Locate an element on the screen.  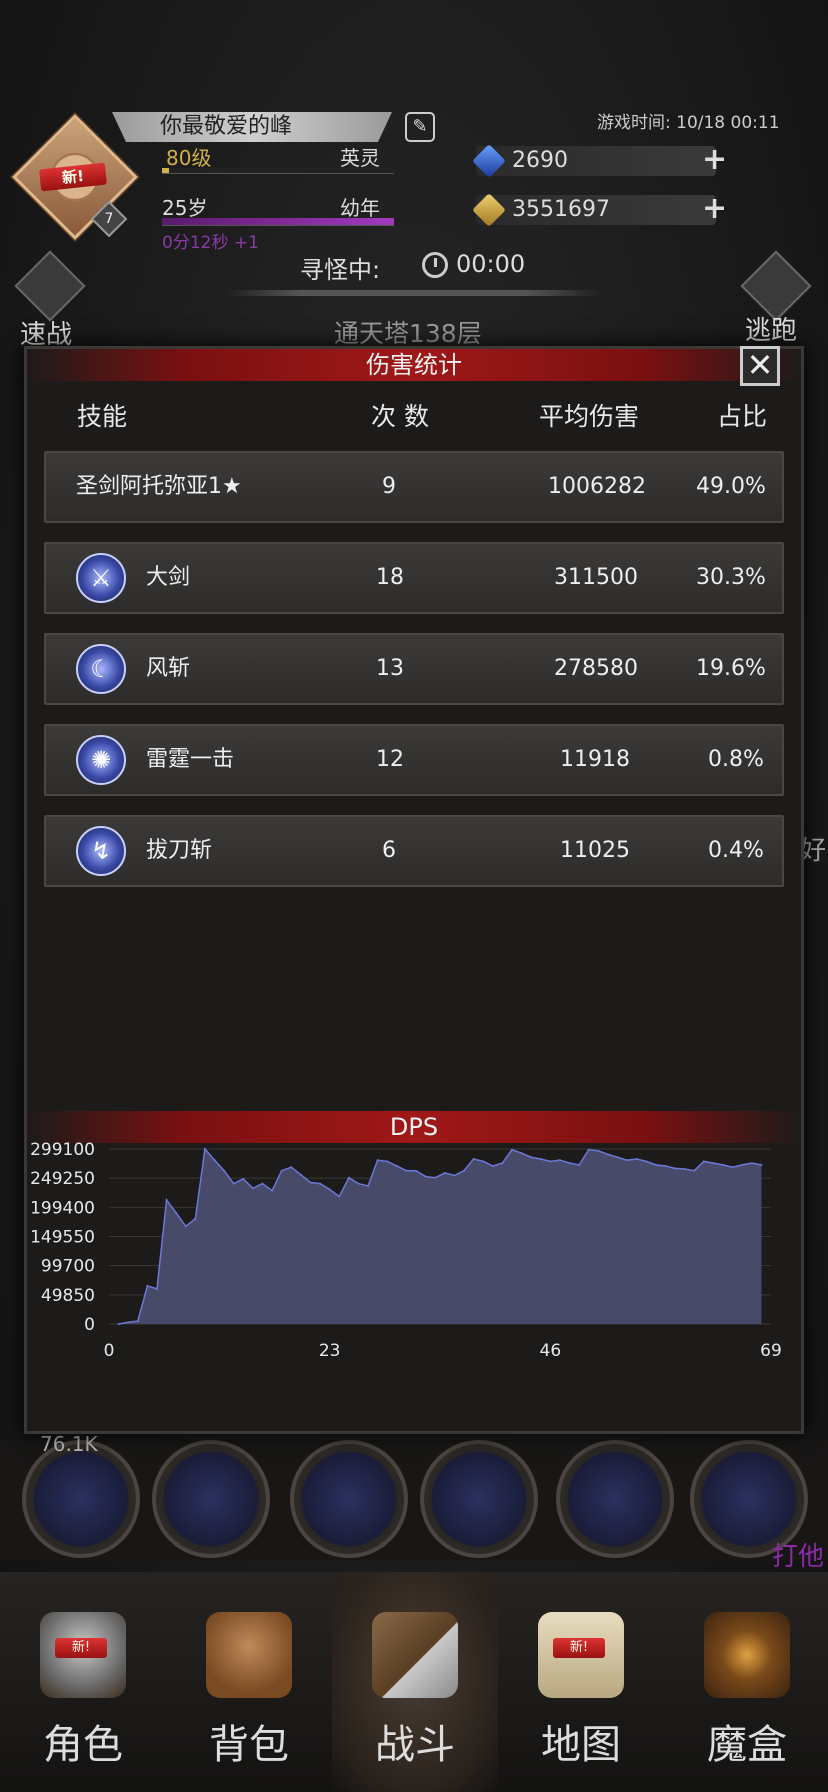
x-tick-label: 69 is located at coordinates (771, 1351).